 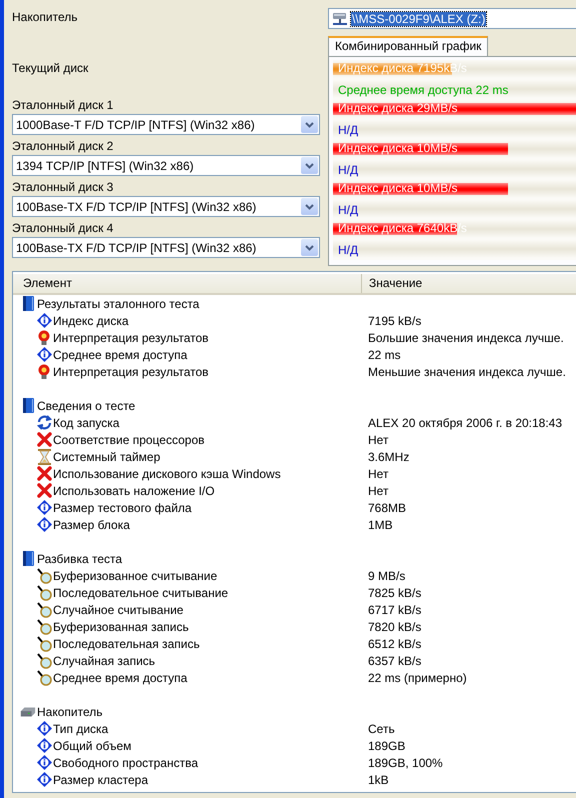 I want to click on item-value: 9 MB/s, so click(x=387, y=575).